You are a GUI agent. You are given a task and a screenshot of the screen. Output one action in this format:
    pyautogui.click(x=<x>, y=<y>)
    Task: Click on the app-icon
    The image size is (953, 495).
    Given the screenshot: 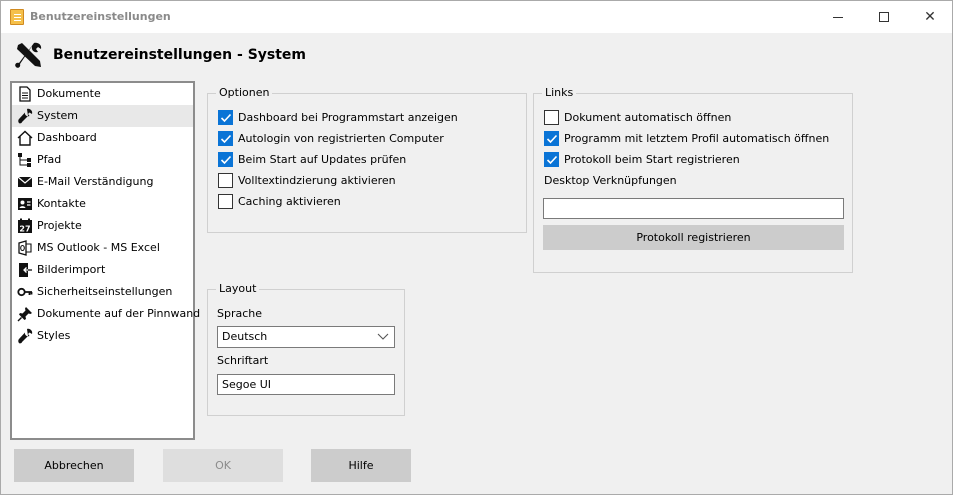 What is the action you would take?
    pyautogui.click(x=17, y=17)
    